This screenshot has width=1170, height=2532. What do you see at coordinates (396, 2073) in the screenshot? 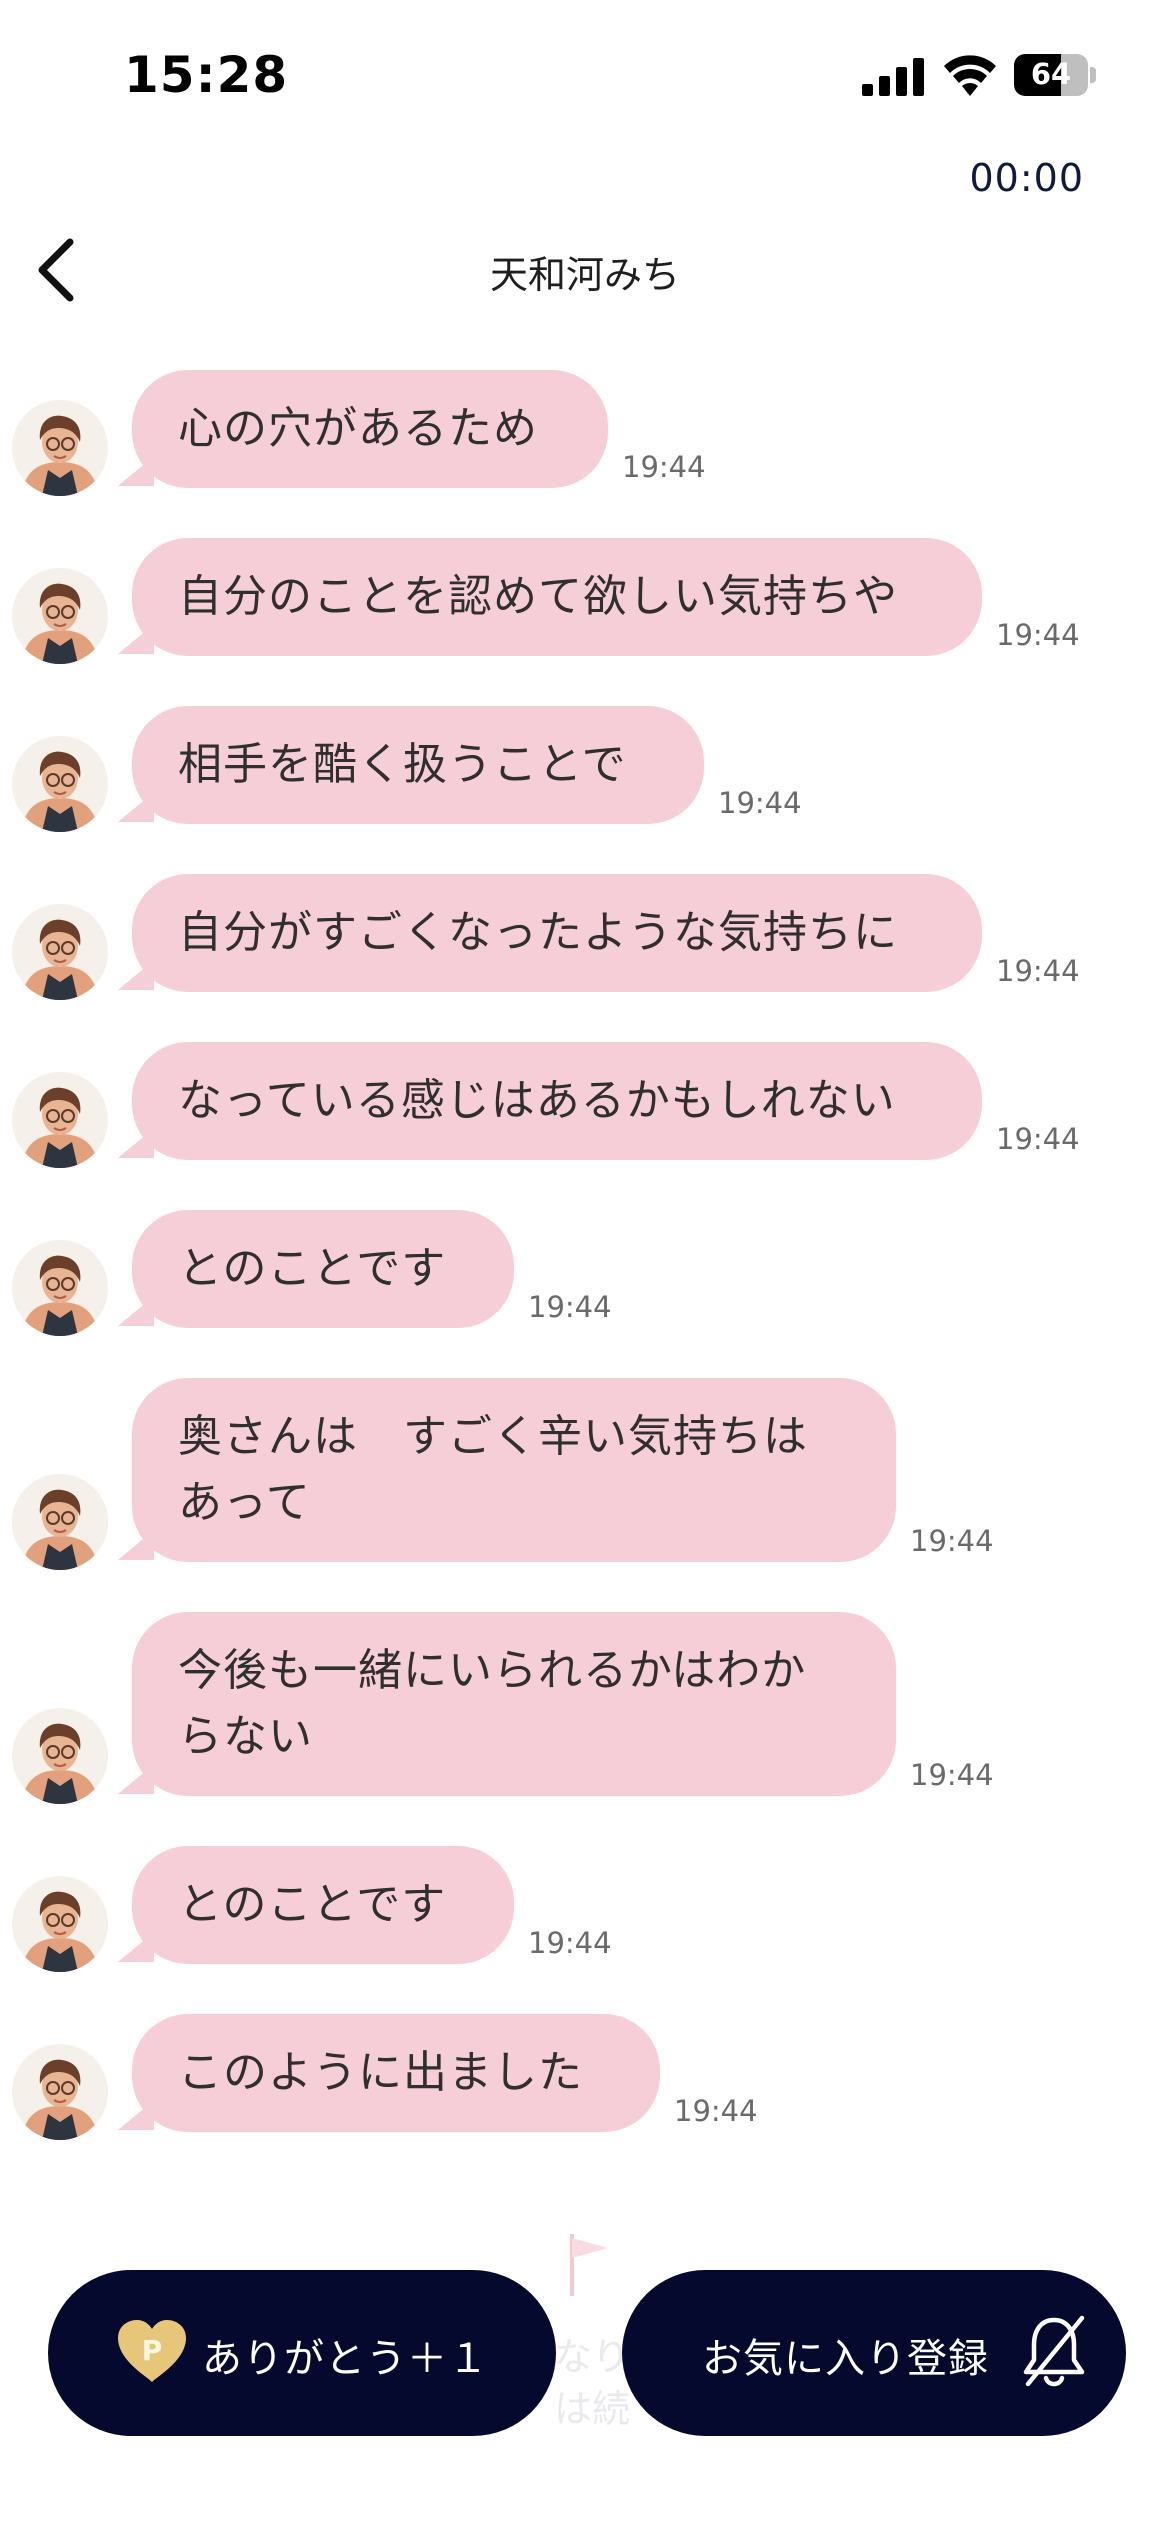
I see `message-bubble: このように出ました` at bounding box center [396, 2073].